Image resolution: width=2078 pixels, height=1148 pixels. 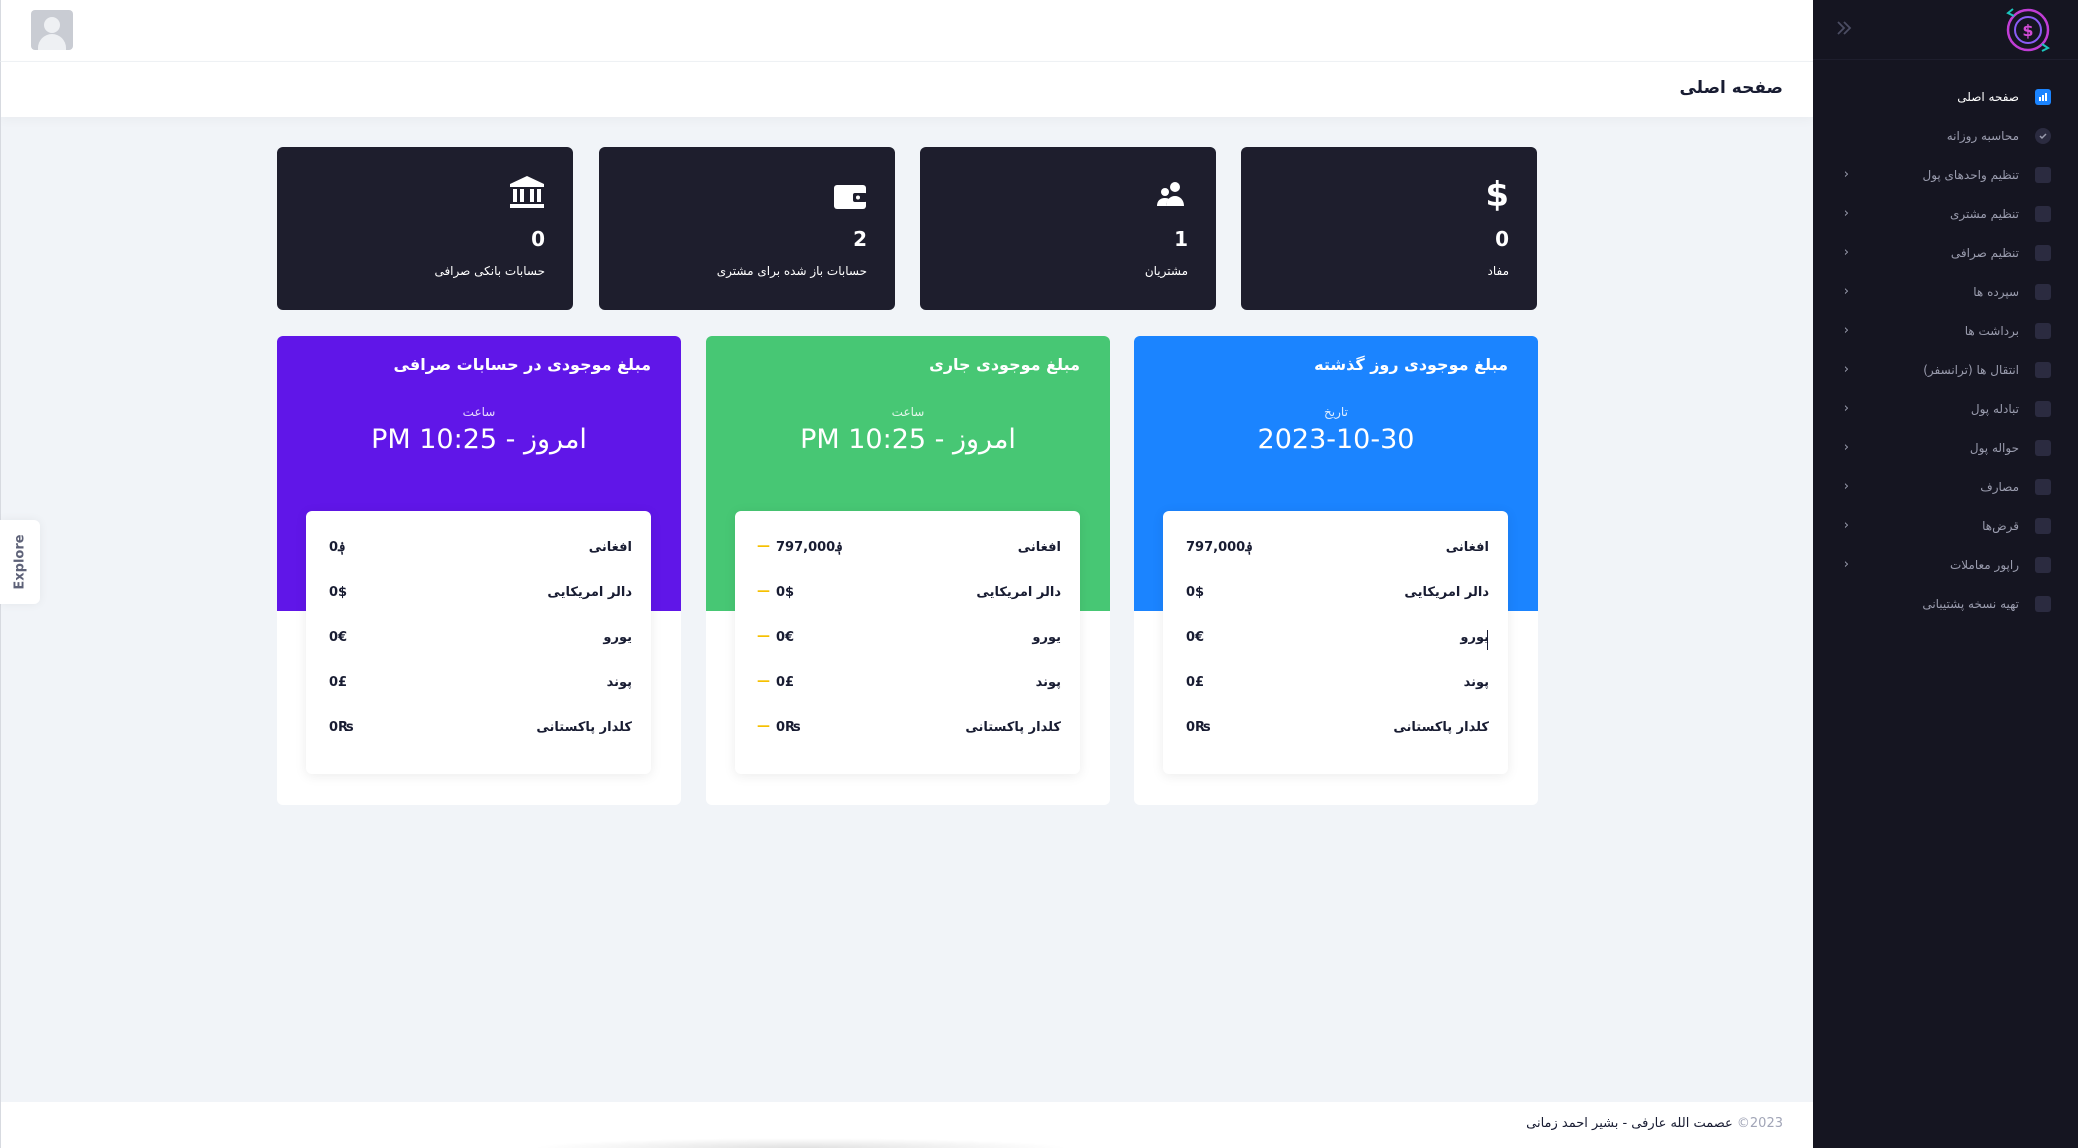 I want to click on sidebar-item-label: تنظیم صرافی, so click(x=1984, y=252).